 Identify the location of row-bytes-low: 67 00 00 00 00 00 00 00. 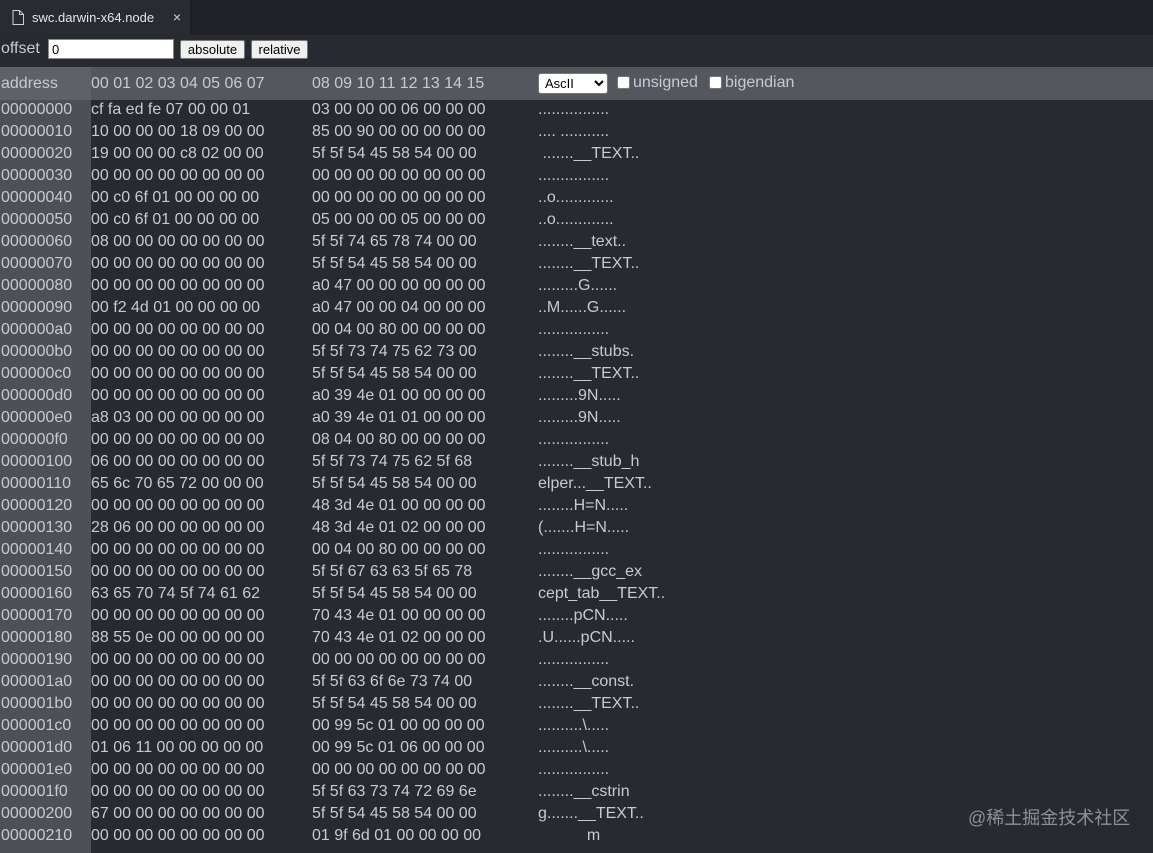
(178, 813).